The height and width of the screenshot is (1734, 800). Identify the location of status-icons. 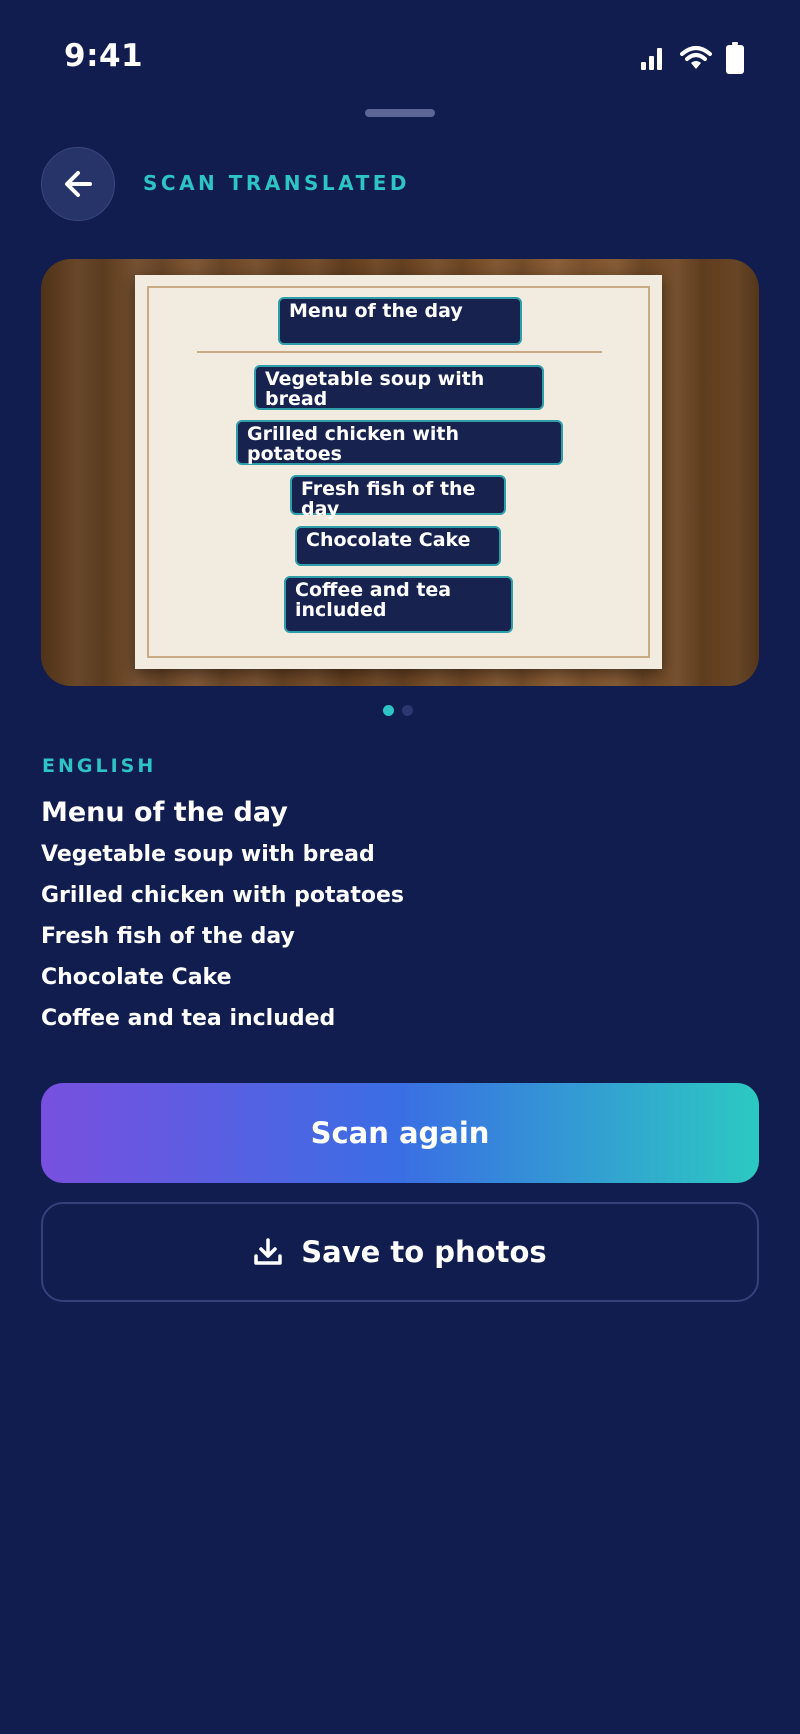
(692, 58).